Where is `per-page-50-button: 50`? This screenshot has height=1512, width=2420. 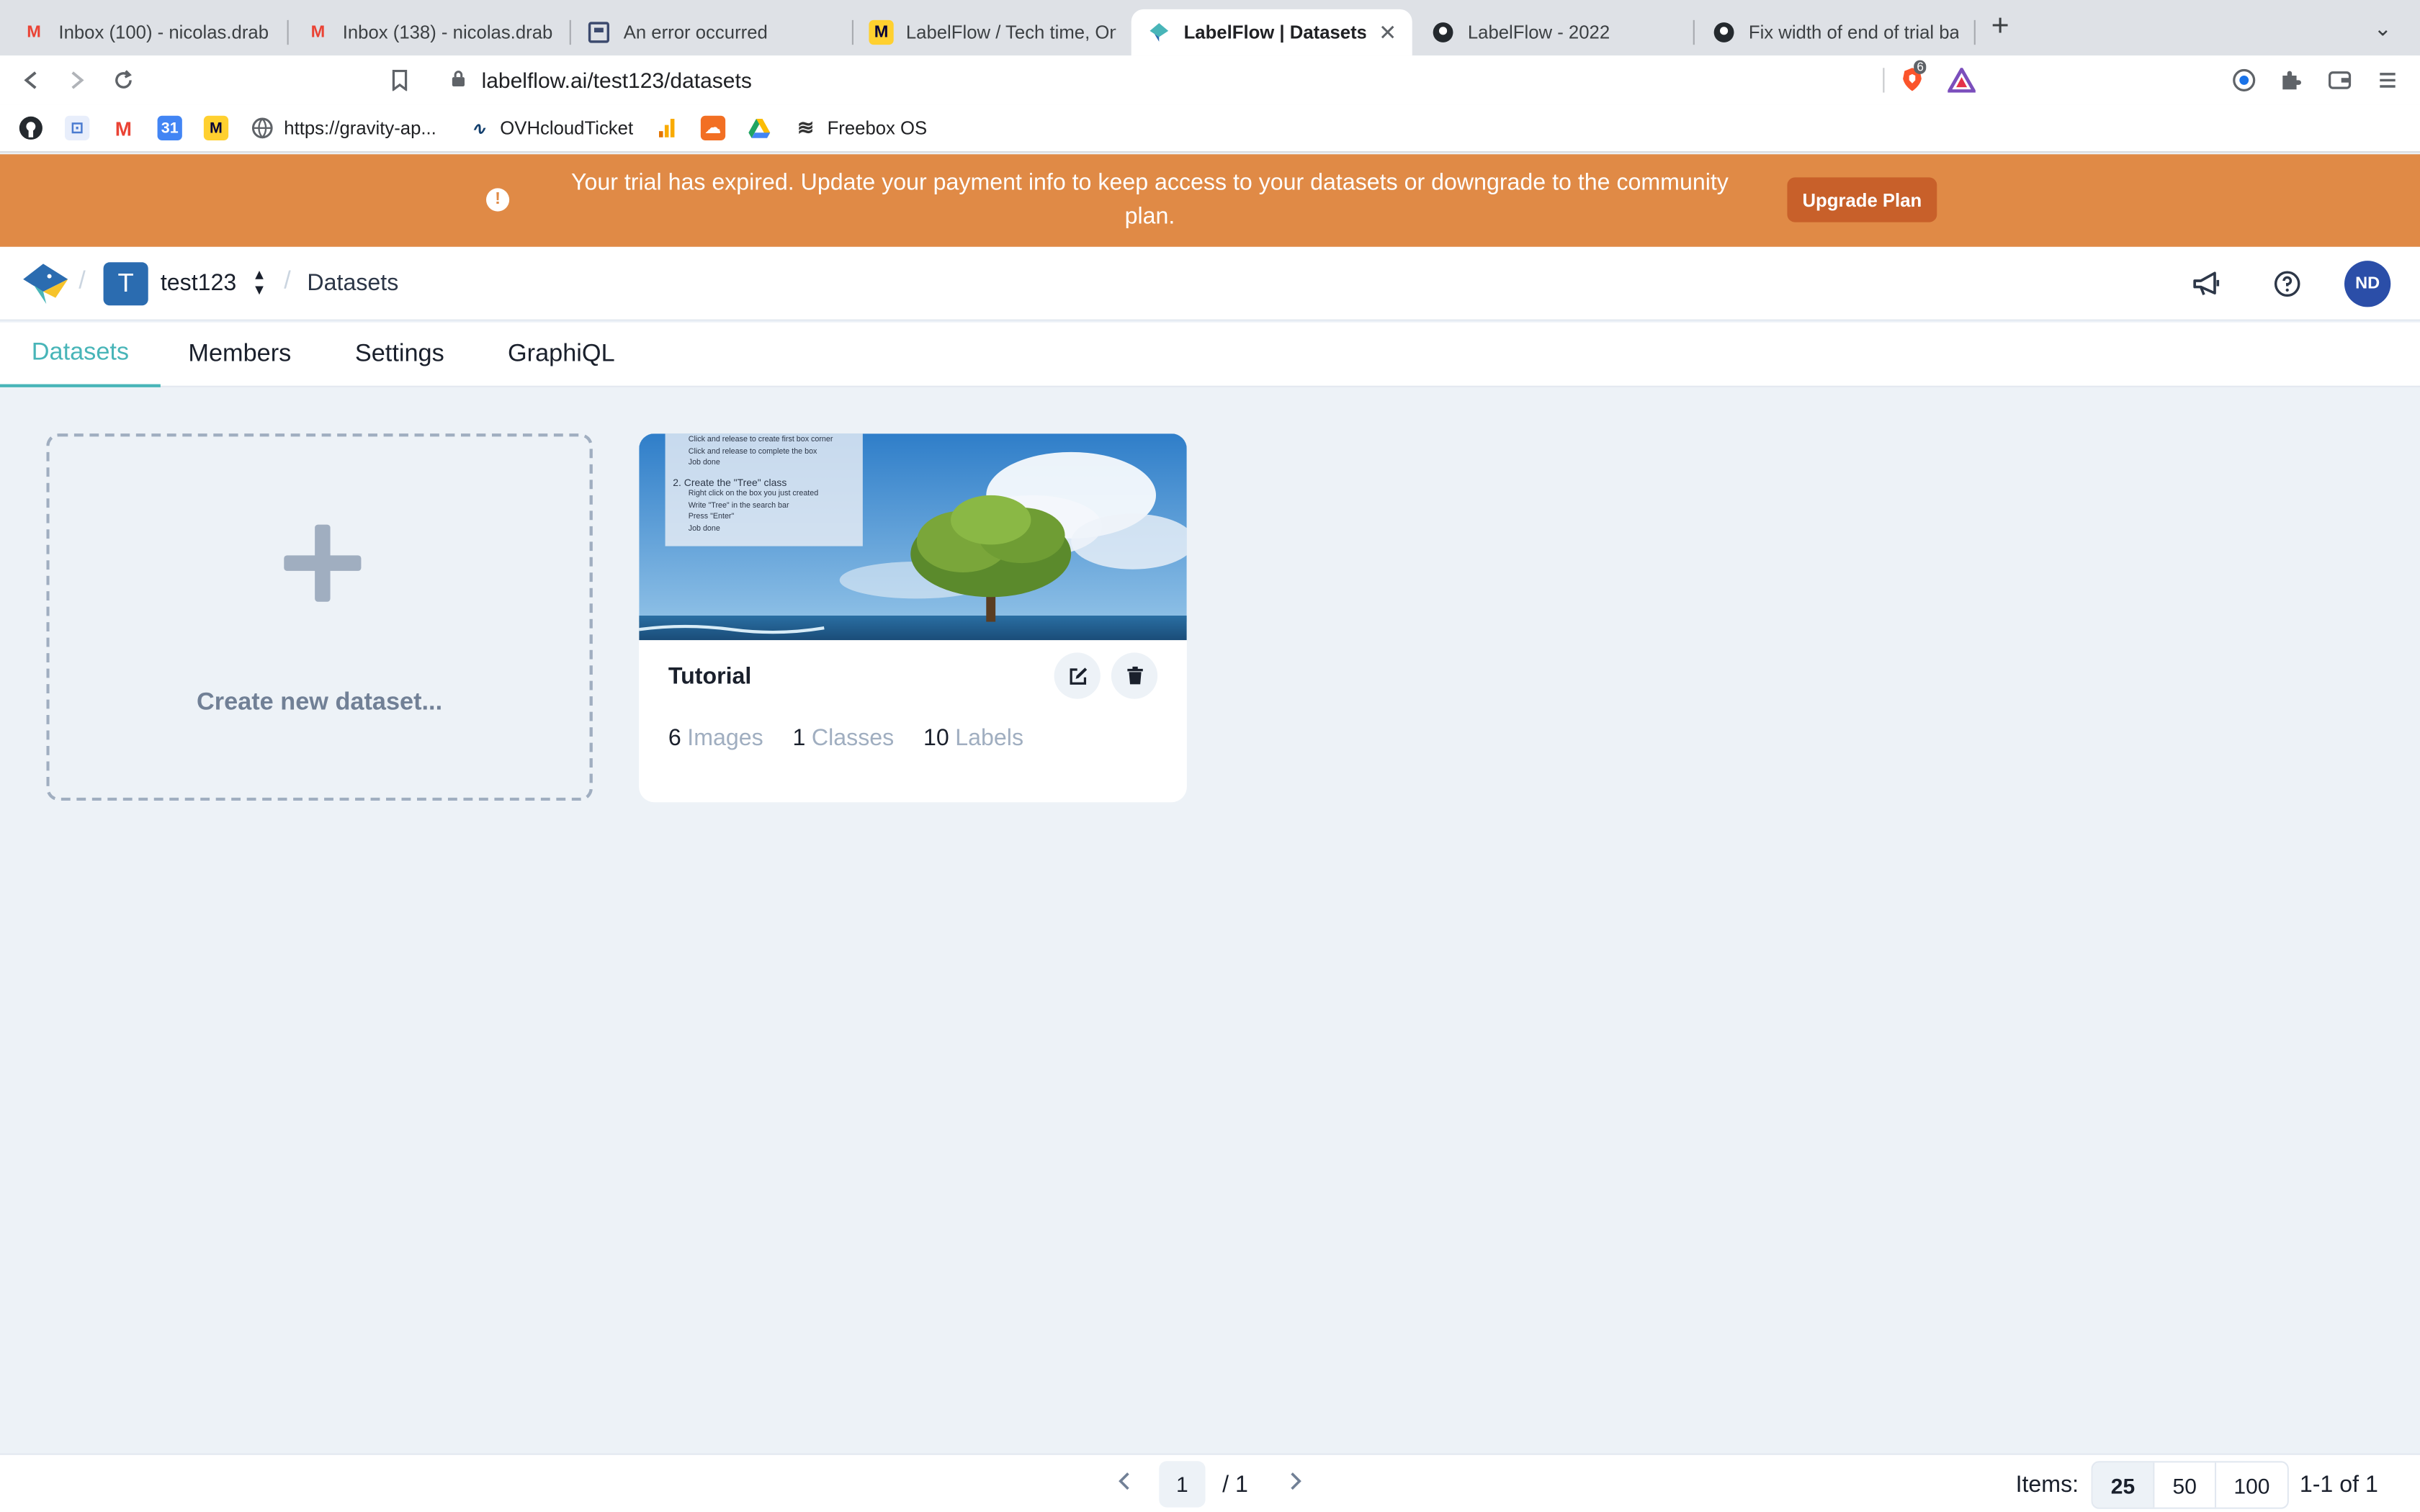 per-page-50-button: 50 is located at coordinates (2185, 1485).